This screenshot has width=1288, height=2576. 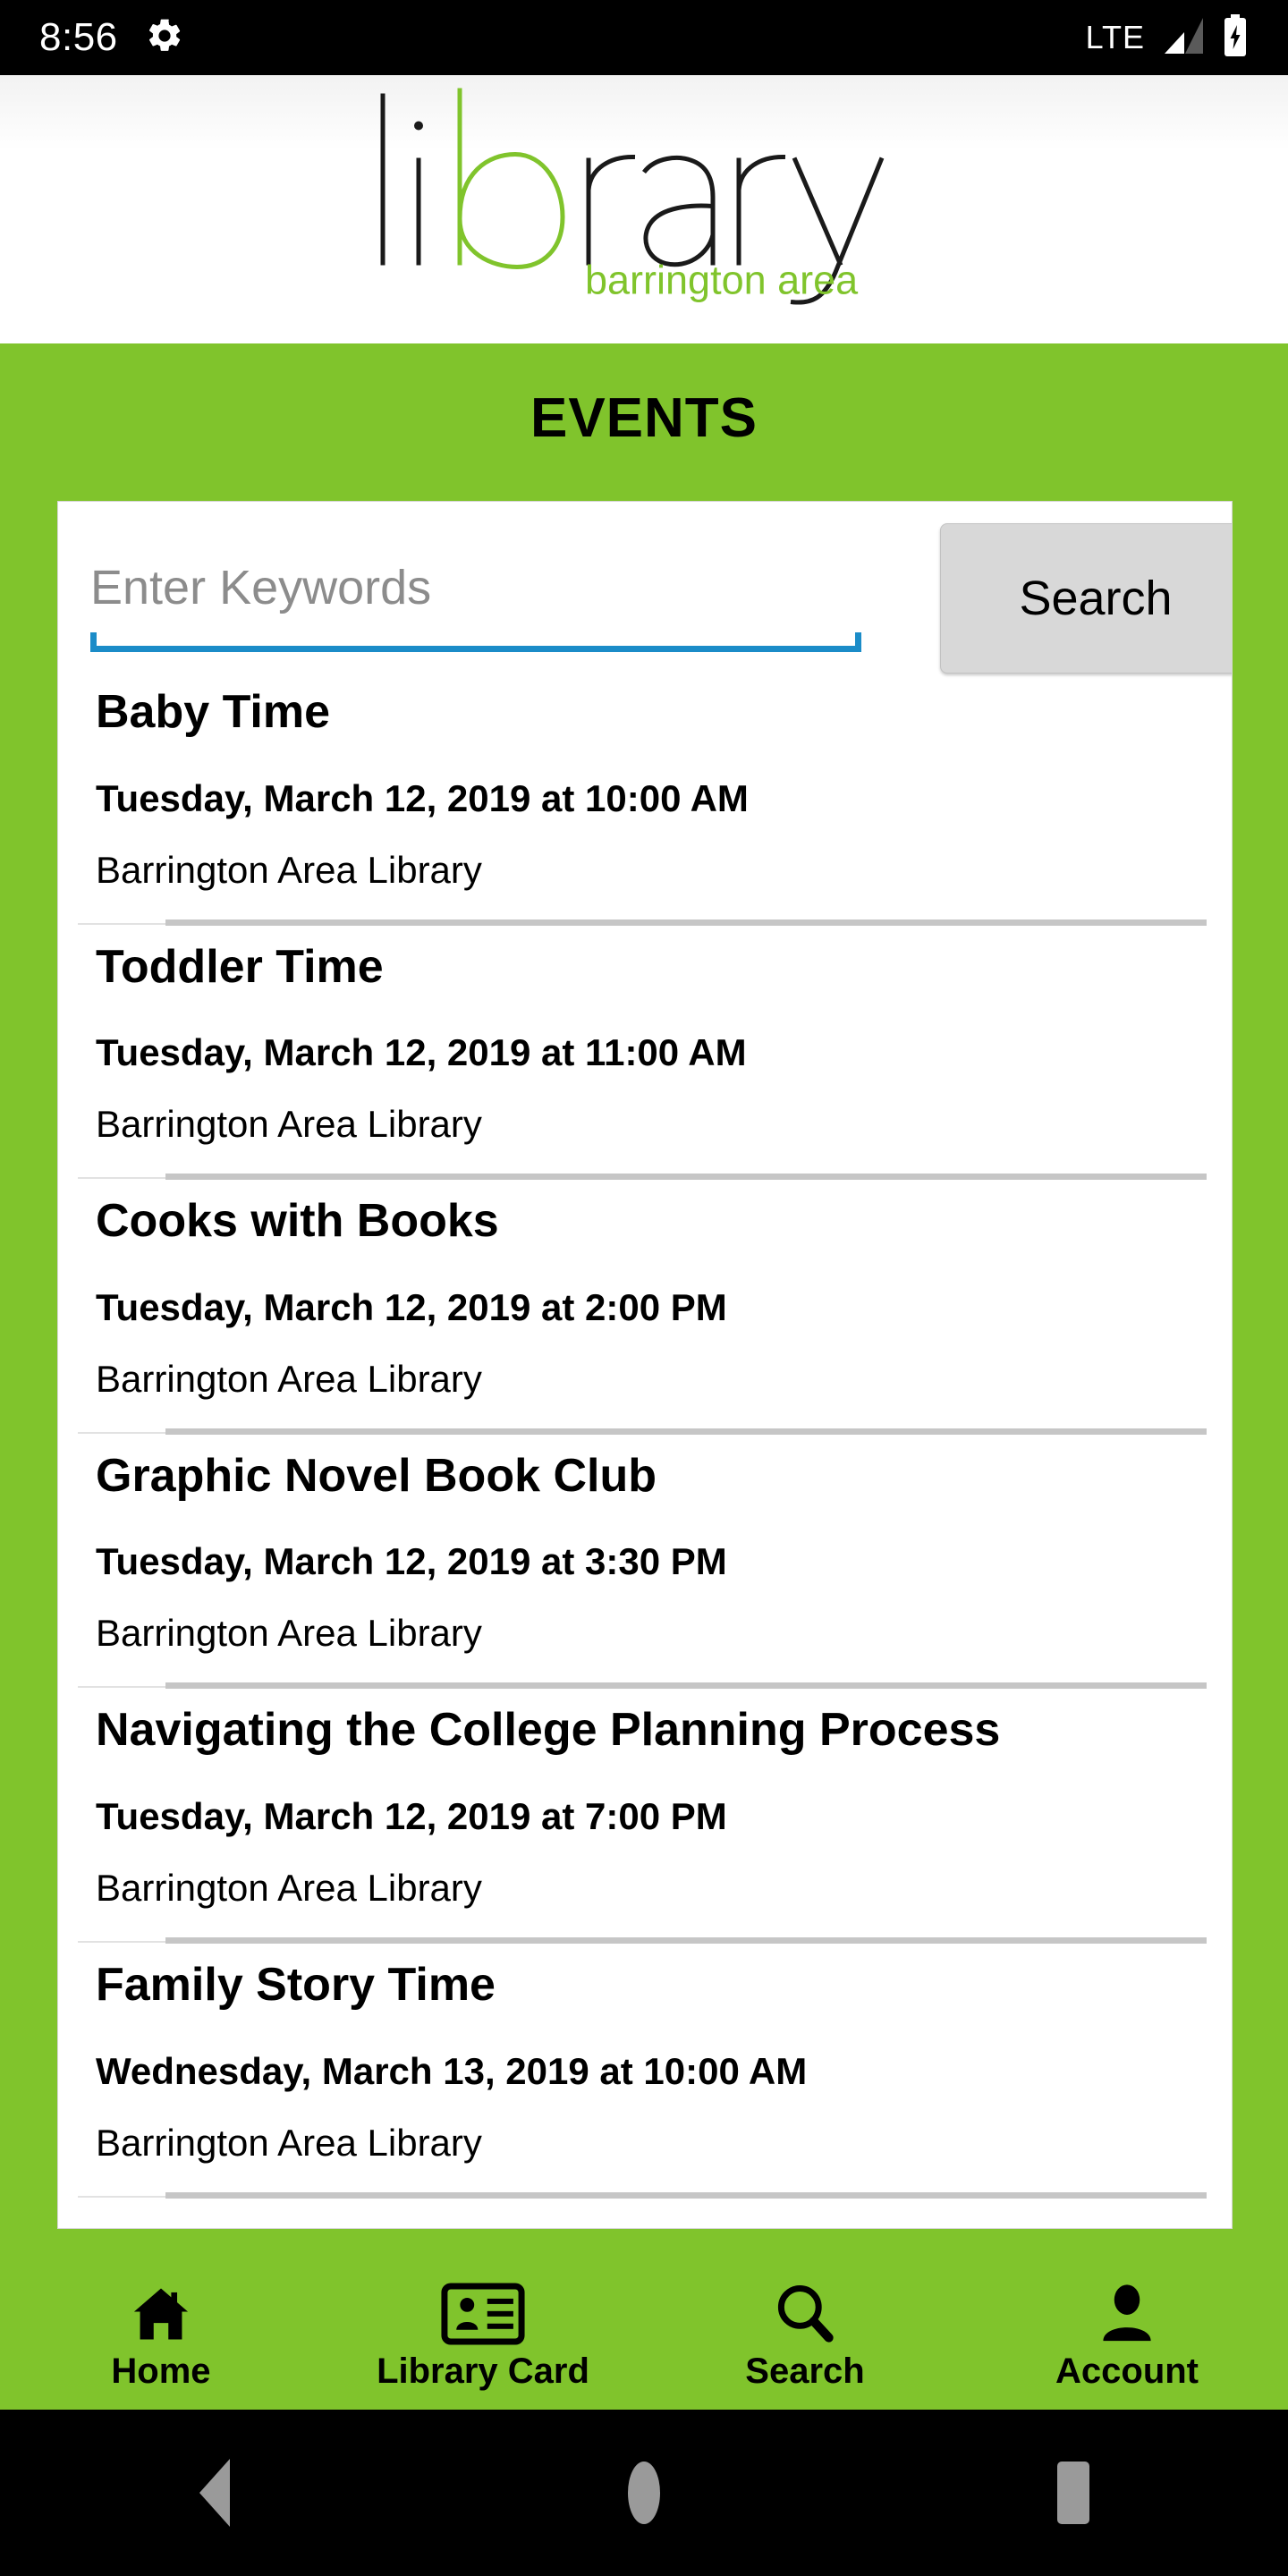 I want to click on recents-square-icon, so click(x=1073, y=2493).